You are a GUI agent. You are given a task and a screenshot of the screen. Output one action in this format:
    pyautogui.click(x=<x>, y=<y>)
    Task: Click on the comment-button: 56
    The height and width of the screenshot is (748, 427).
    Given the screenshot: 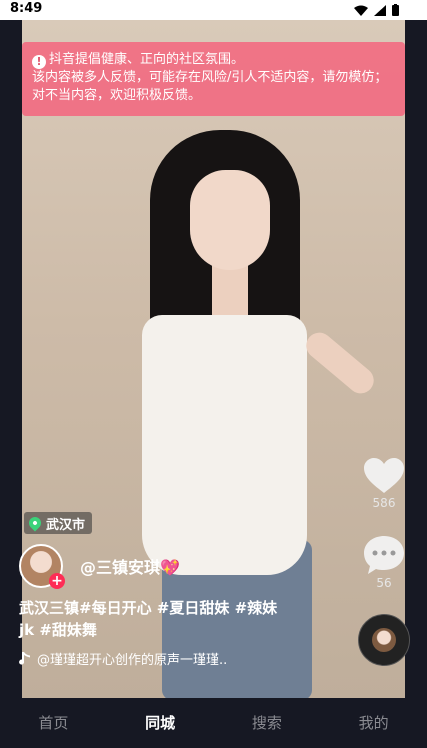 What is the action you would take?
    pyautogui.click(x=384, y=563)
    